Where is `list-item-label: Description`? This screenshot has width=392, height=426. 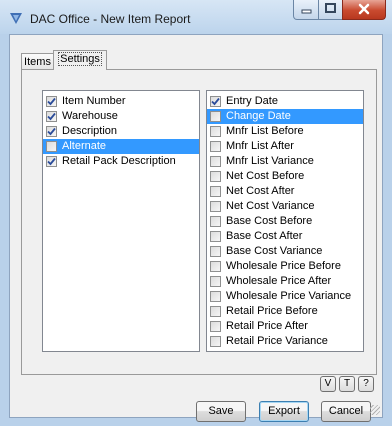 list-item-label: Description is located at coordinates (90, 131).